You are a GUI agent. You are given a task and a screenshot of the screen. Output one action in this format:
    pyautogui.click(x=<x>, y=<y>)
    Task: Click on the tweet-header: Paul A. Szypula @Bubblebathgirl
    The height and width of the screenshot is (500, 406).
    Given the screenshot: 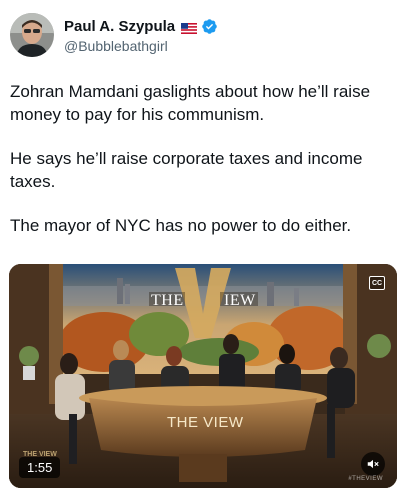 What is the action you would take?
    pyautogui.click(x=200, y=35)
    